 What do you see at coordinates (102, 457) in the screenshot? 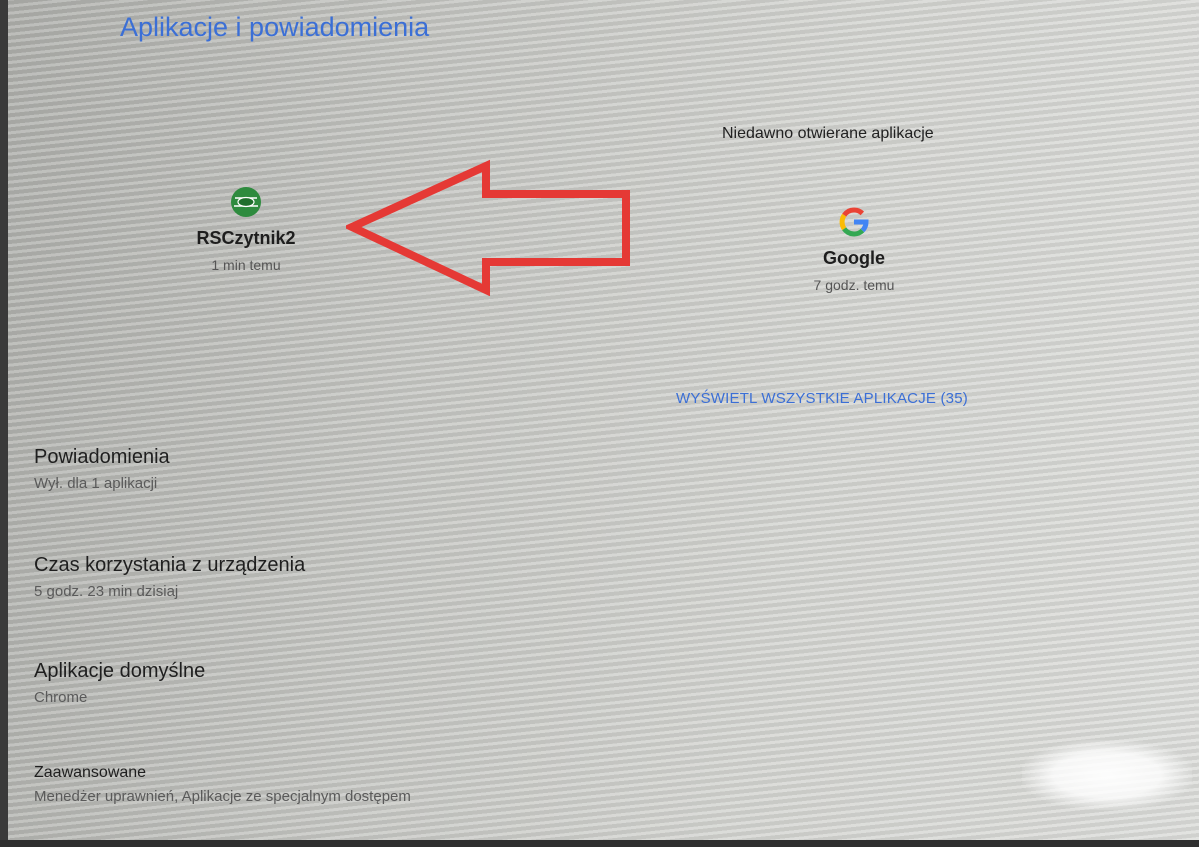
I see `settings-item-title: Powiadomienia` at bounding box center [102, 457].